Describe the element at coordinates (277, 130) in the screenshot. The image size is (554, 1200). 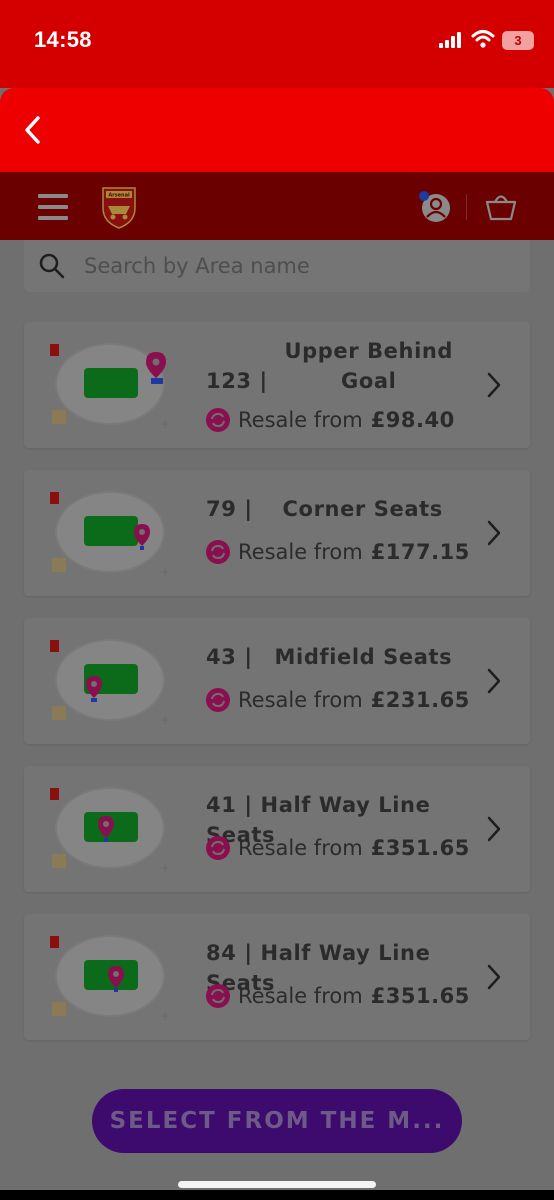
I see `sheet-header` at that location.